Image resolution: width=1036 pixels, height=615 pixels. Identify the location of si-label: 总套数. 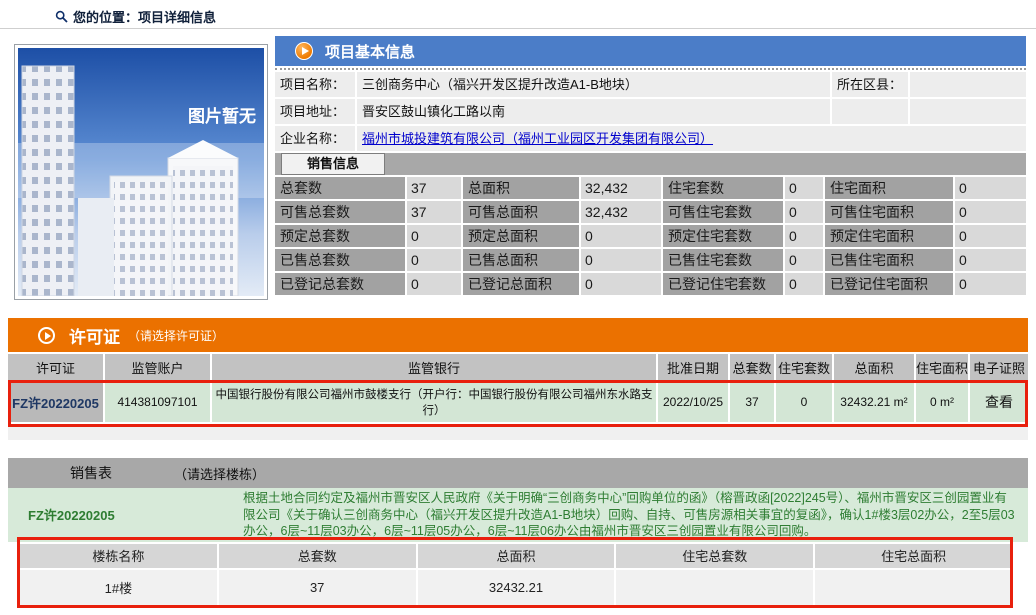
(340, 188).